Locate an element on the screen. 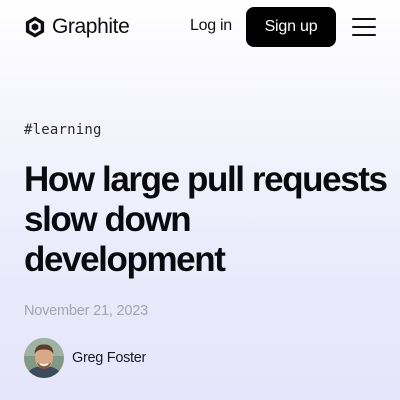 The image size is (400, 400). author-name: Greg Foster is located at coordinates (109, 358).